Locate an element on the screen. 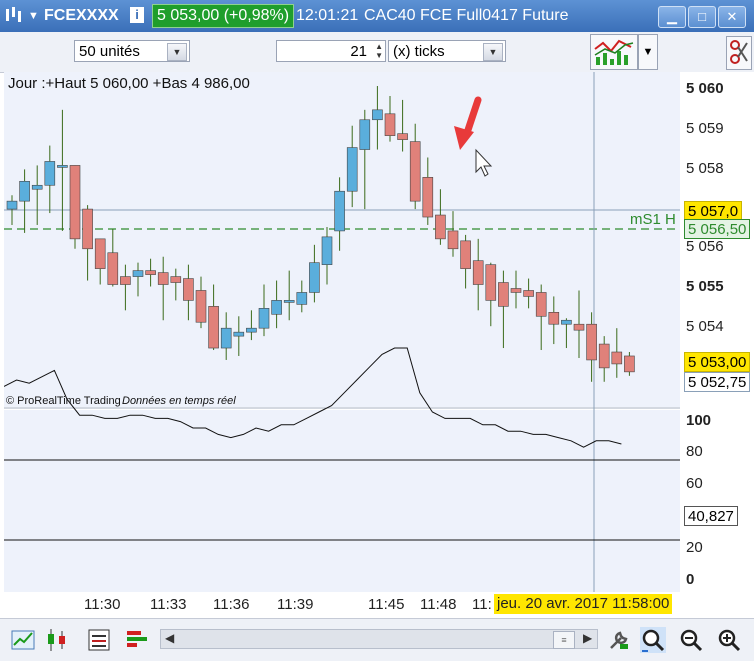 This screenshot has height=661, width=754. scroll-thumb: ≡ is located at coordinates (564, 640).